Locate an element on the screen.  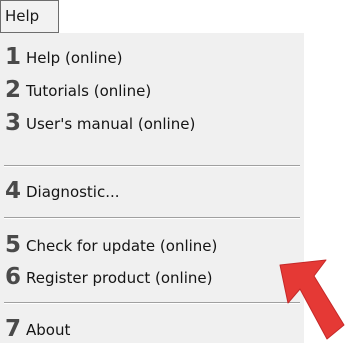
menu-item-number: 5 is located at coordinates (13, 245).